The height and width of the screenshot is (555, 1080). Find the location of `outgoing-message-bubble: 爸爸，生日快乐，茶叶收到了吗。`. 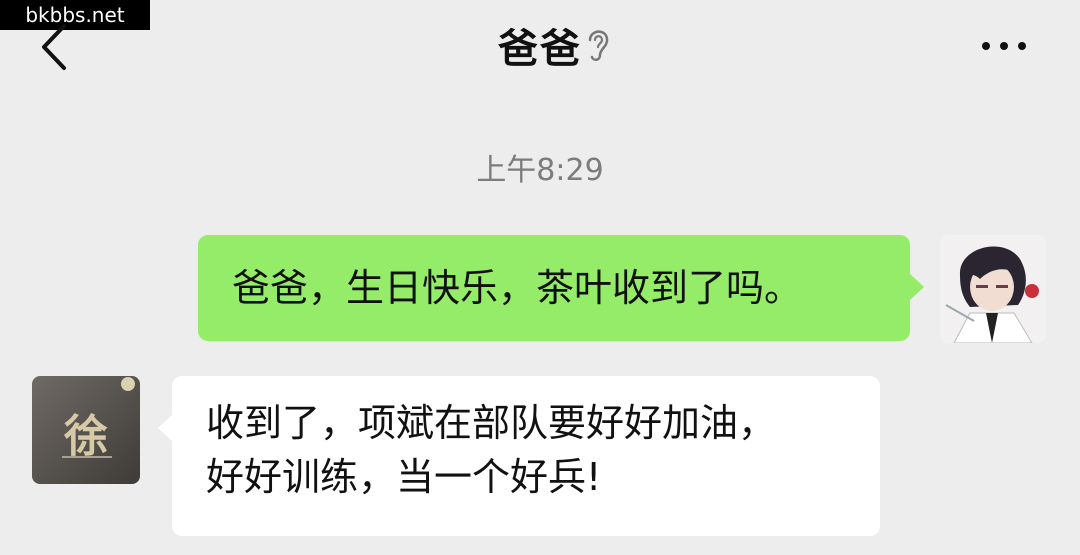

outgoing-message-bubble: 爸爸，生日快乐，茶叶收到了吗。 is located at coordinates (561, 288).